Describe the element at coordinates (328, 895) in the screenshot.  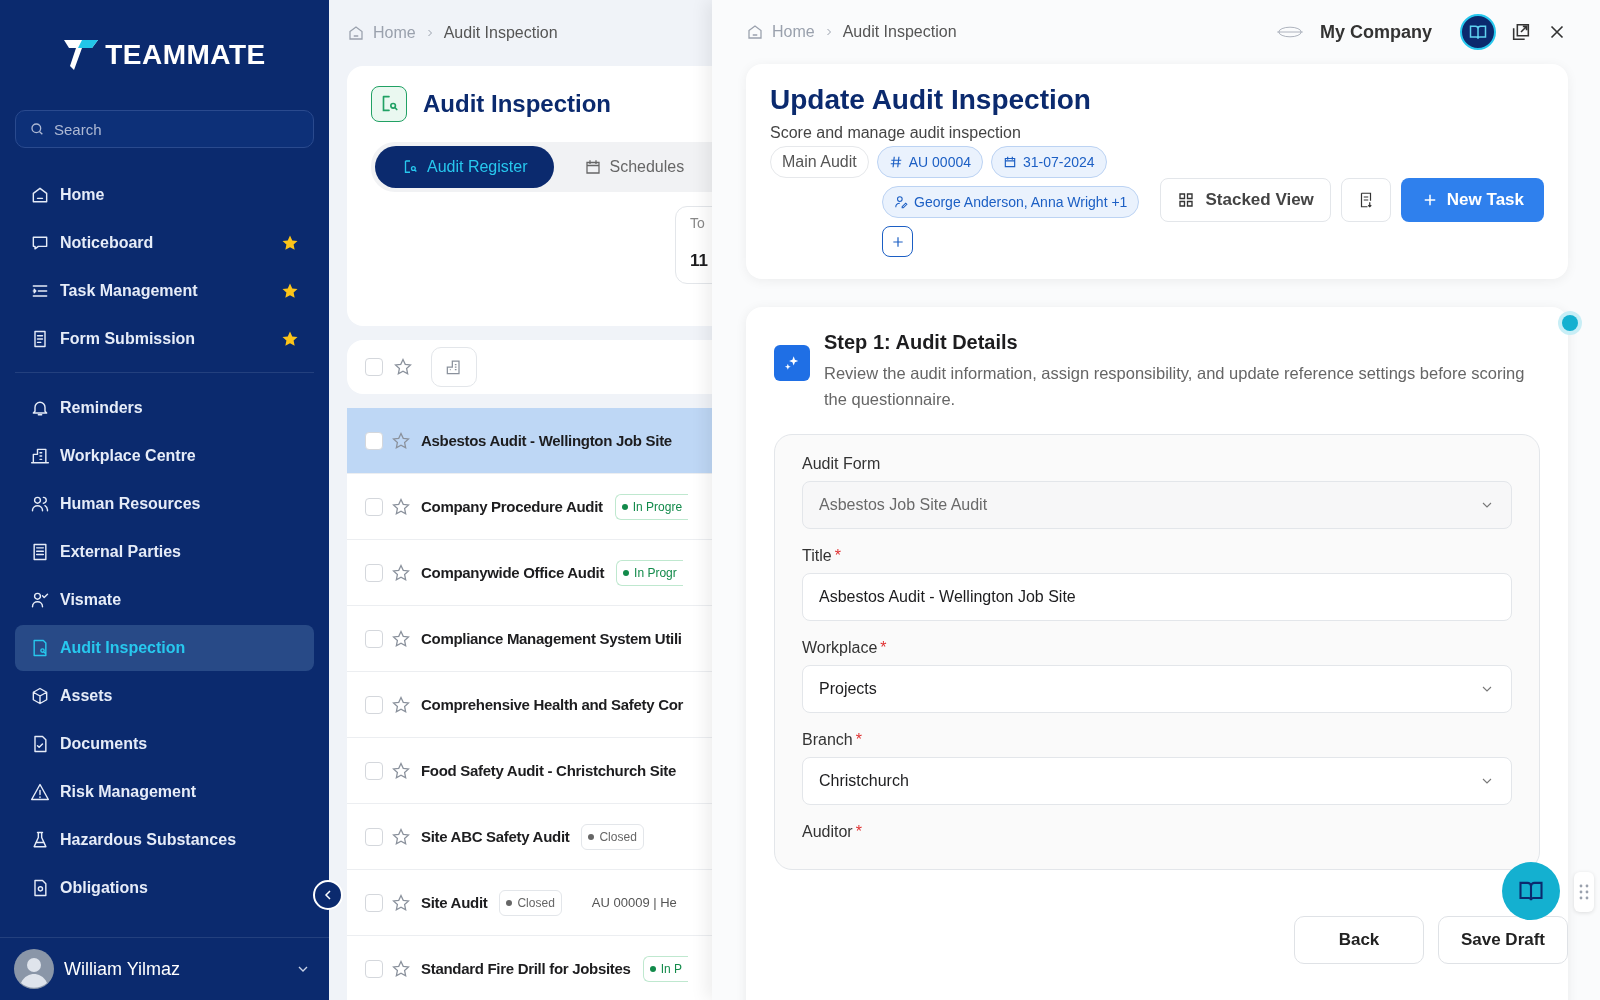
I see `collapse-button` at that location.